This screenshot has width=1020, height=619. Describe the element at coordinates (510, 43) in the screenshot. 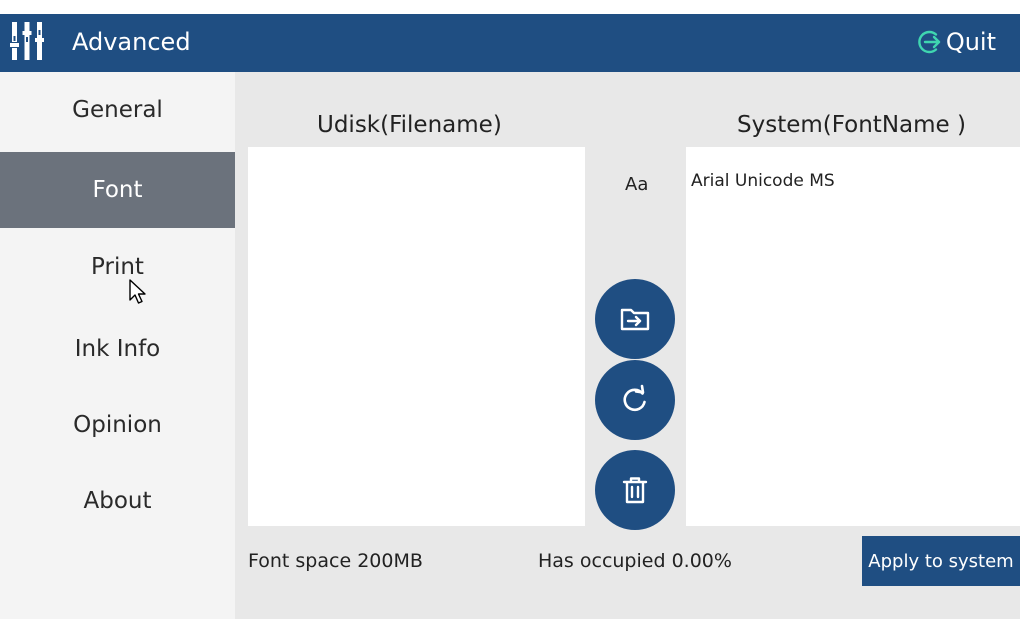

I see `header-bar: Advanced Quit` at that location.